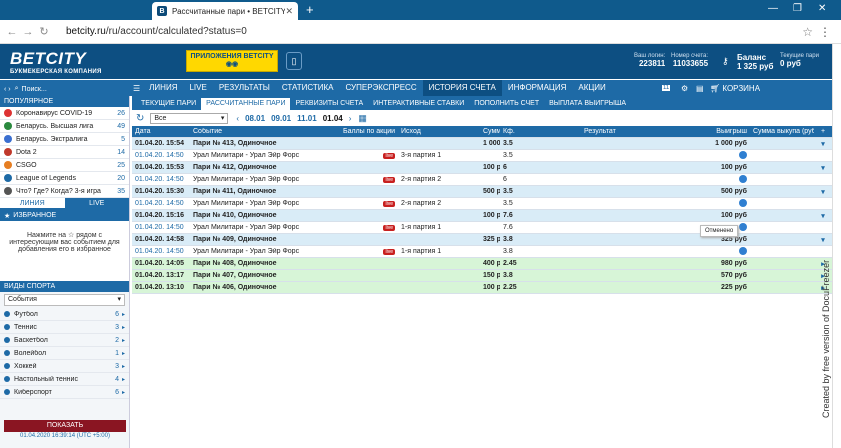 The width and height of the screenshot is (841, 448). I want to click on close-tab-icon: ✕, so click(289, 11).